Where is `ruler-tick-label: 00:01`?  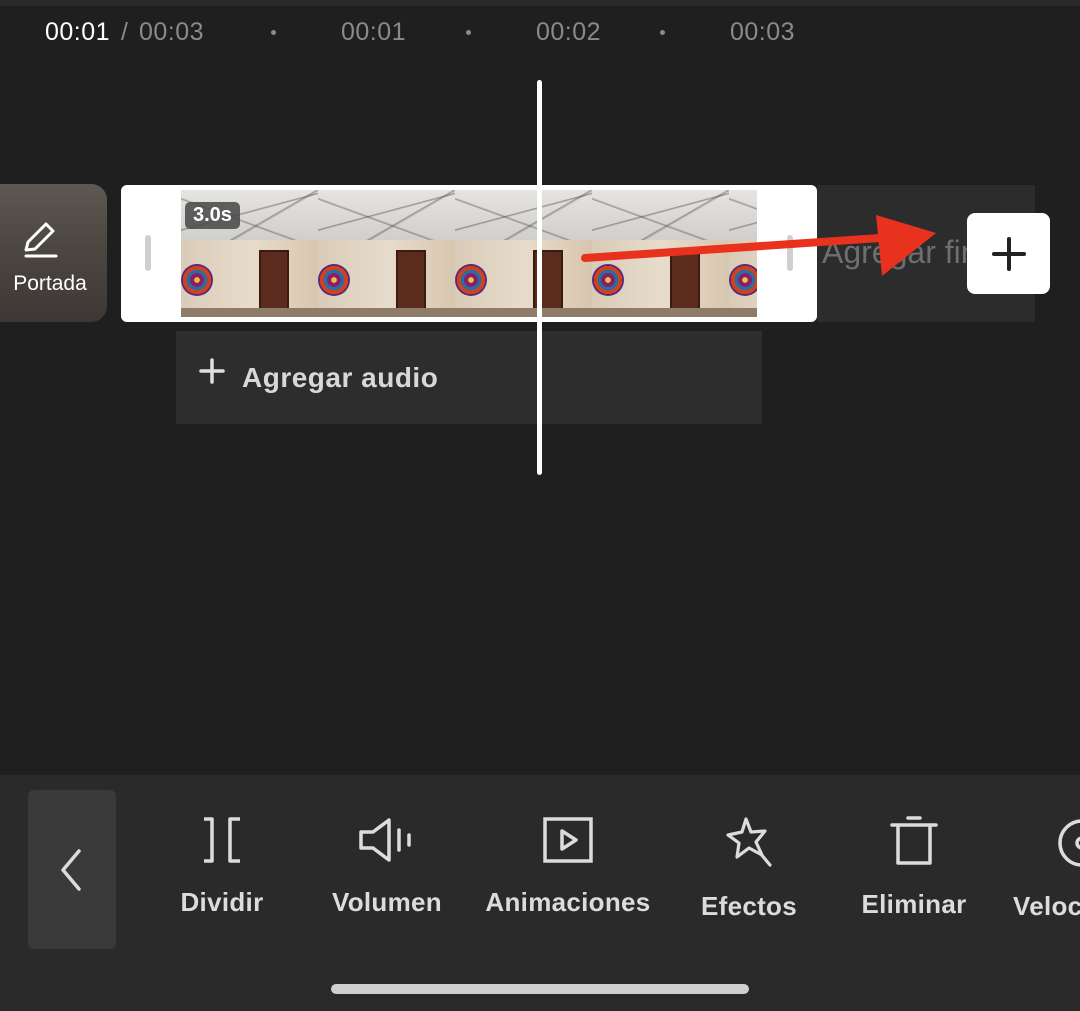
ruler-tick-label: 00:01 is located at coordinates (374, 32).